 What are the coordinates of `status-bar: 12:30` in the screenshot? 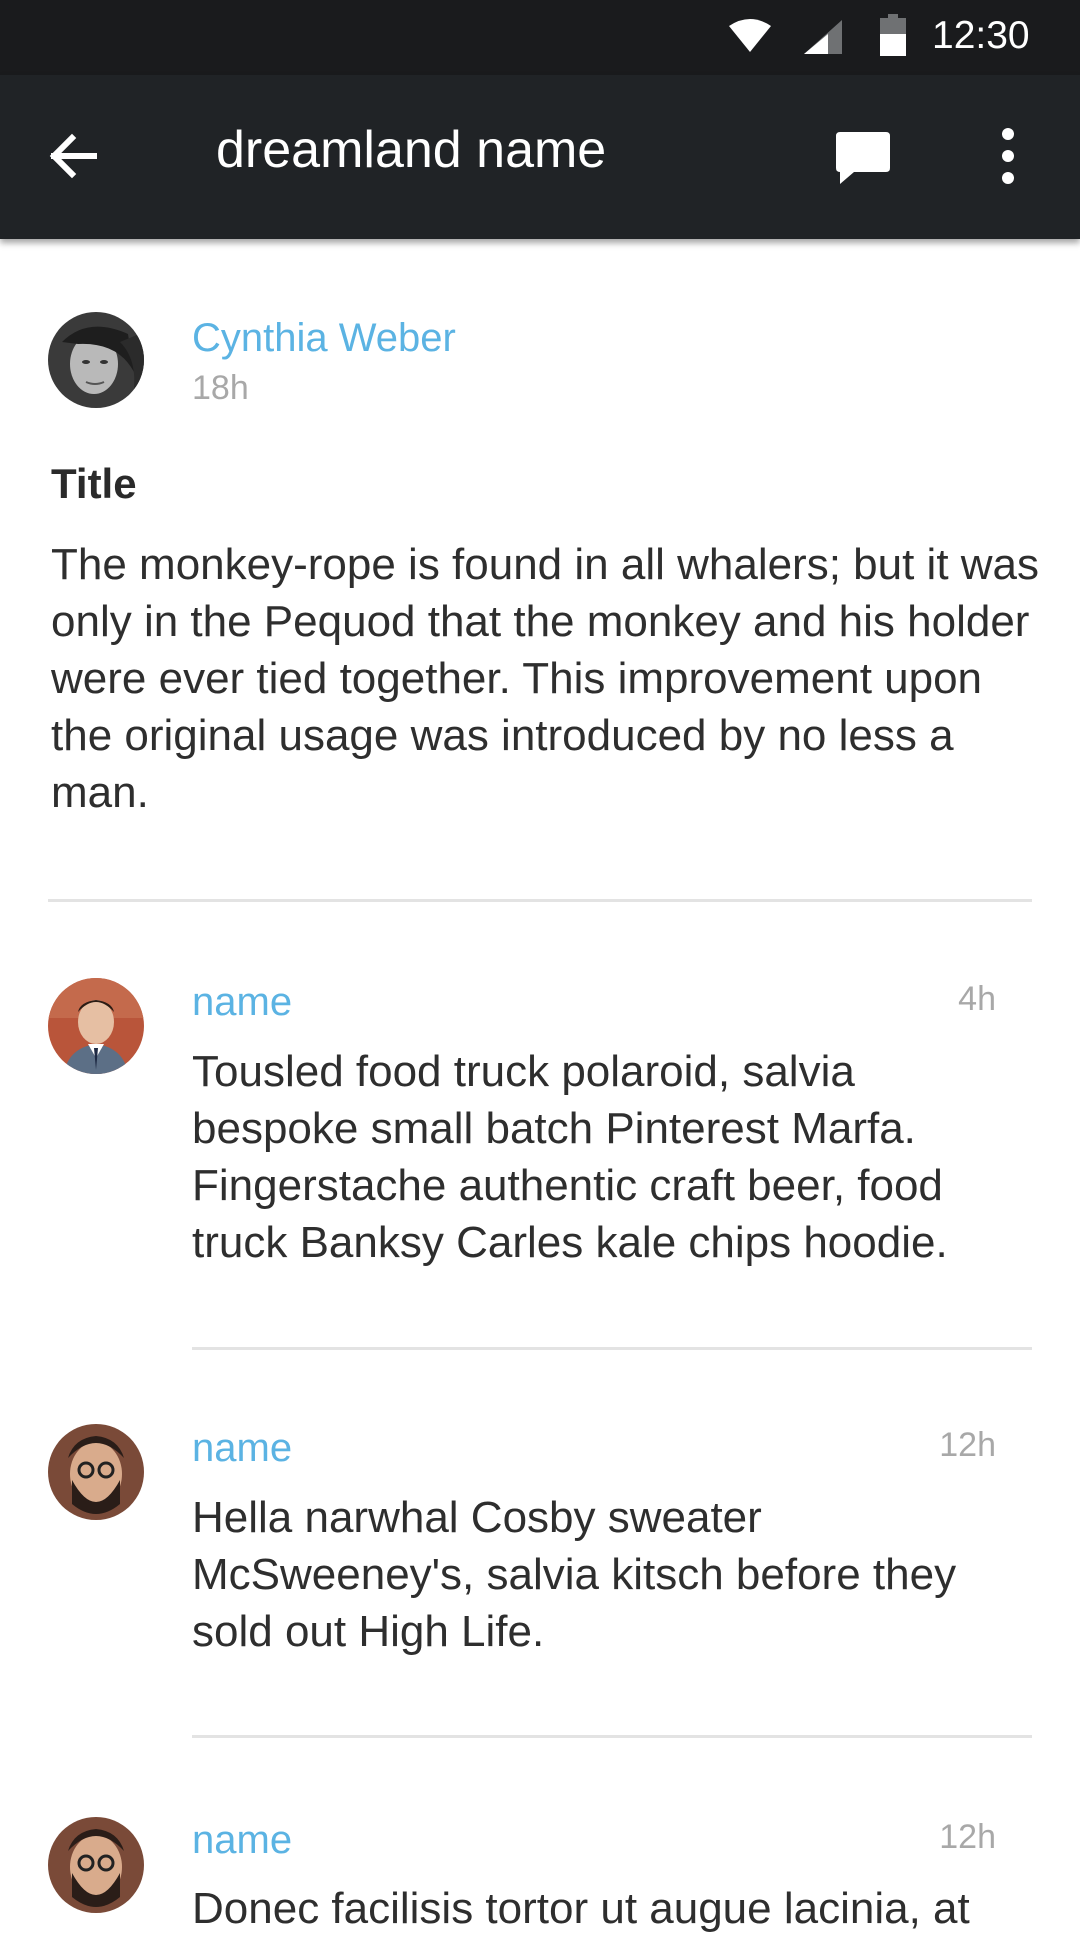 It's located at (540, 37).